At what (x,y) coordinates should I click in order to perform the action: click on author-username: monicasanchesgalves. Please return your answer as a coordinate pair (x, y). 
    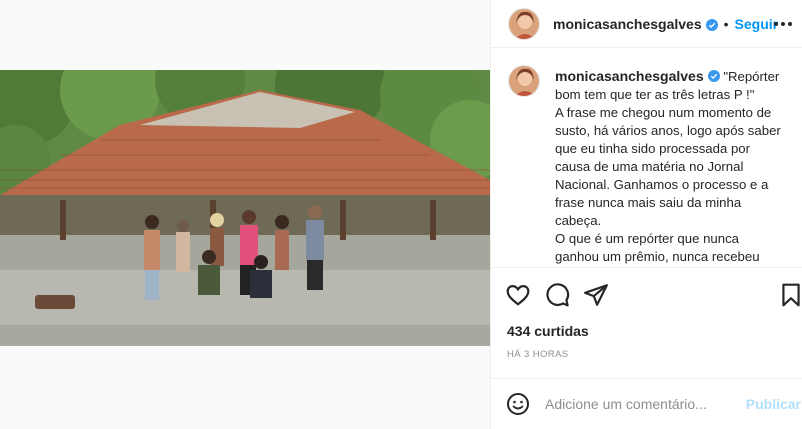
    Looking at the image, I should click on (627, 24).